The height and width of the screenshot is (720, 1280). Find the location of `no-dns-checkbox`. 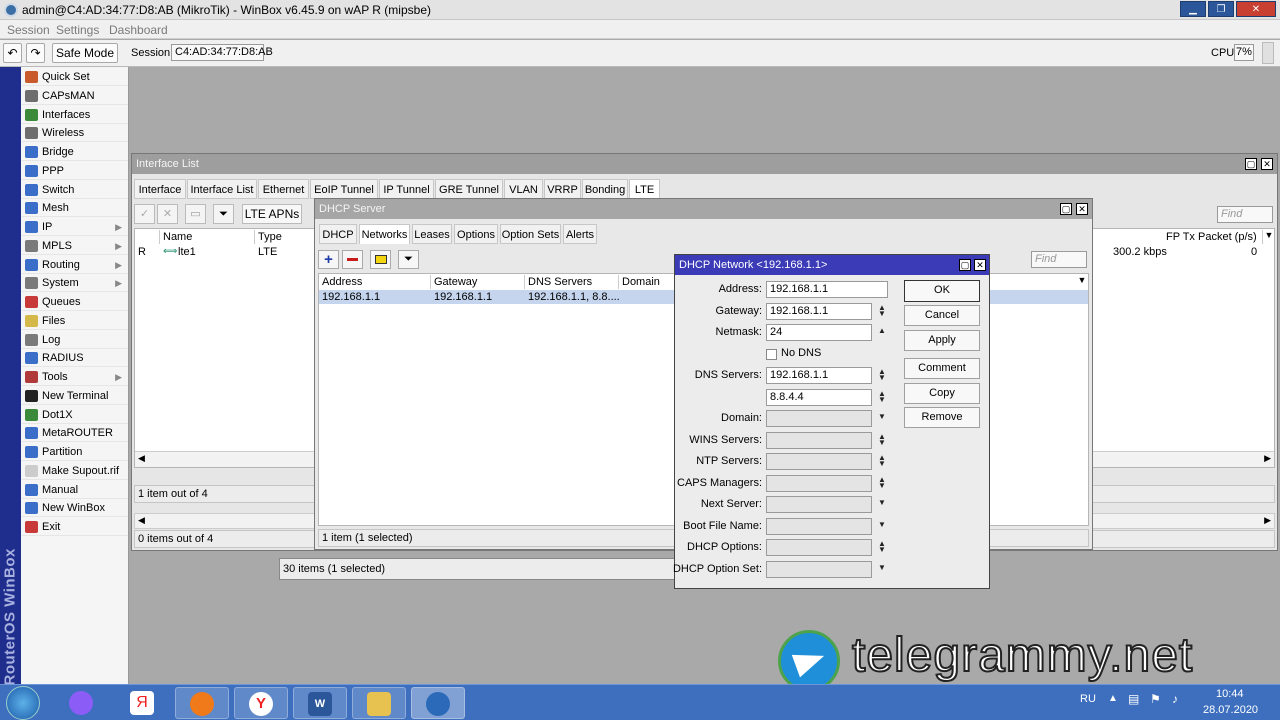

no-dns-checkbox is located at coordinates (771, 354).